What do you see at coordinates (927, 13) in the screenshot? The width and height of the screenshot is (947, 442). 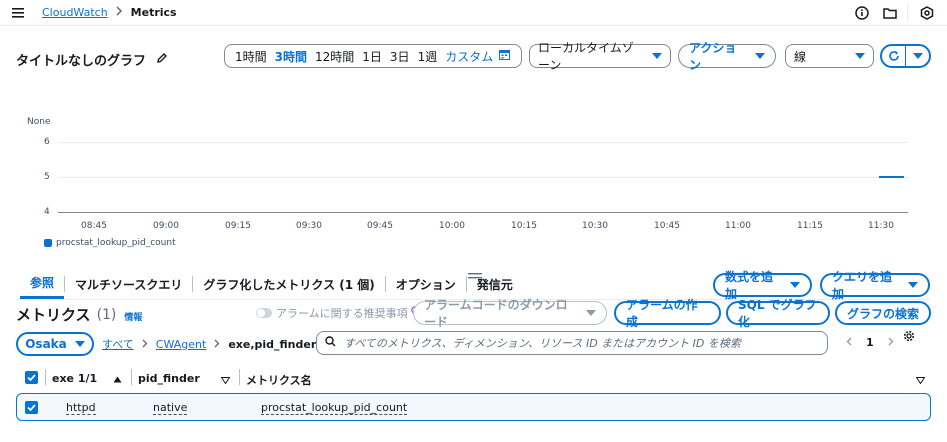 I see `settings-hexagon-icon` at bounding box center [927, 13].